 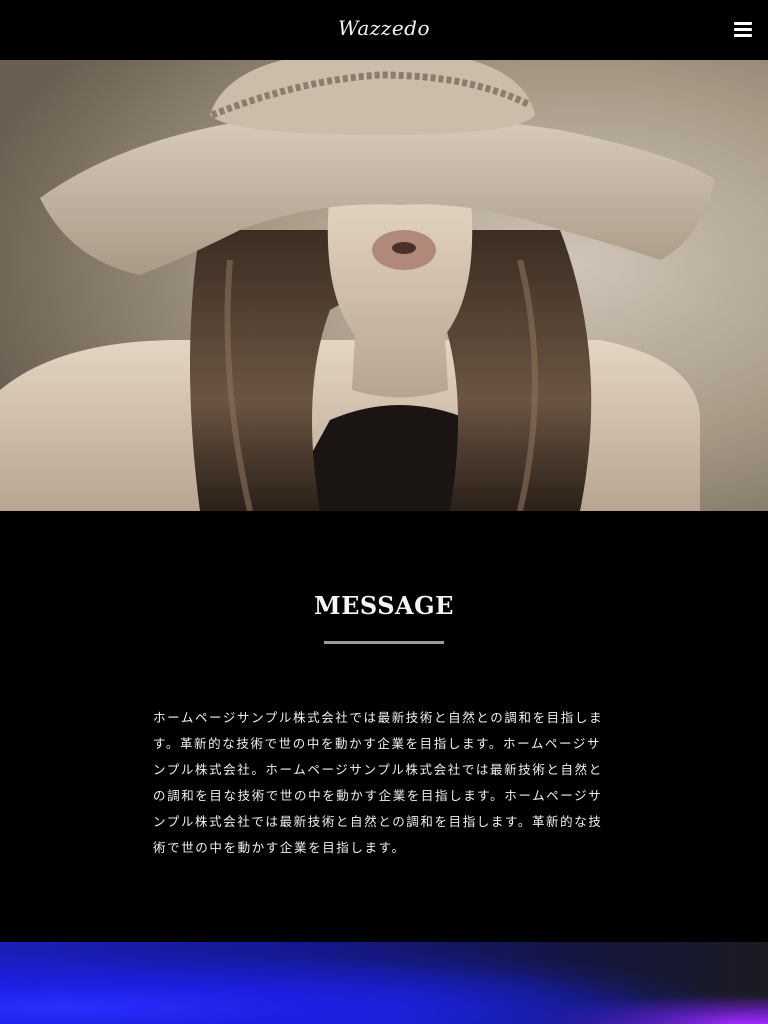 I want to click on title-underline, so click(x=384, y=642).